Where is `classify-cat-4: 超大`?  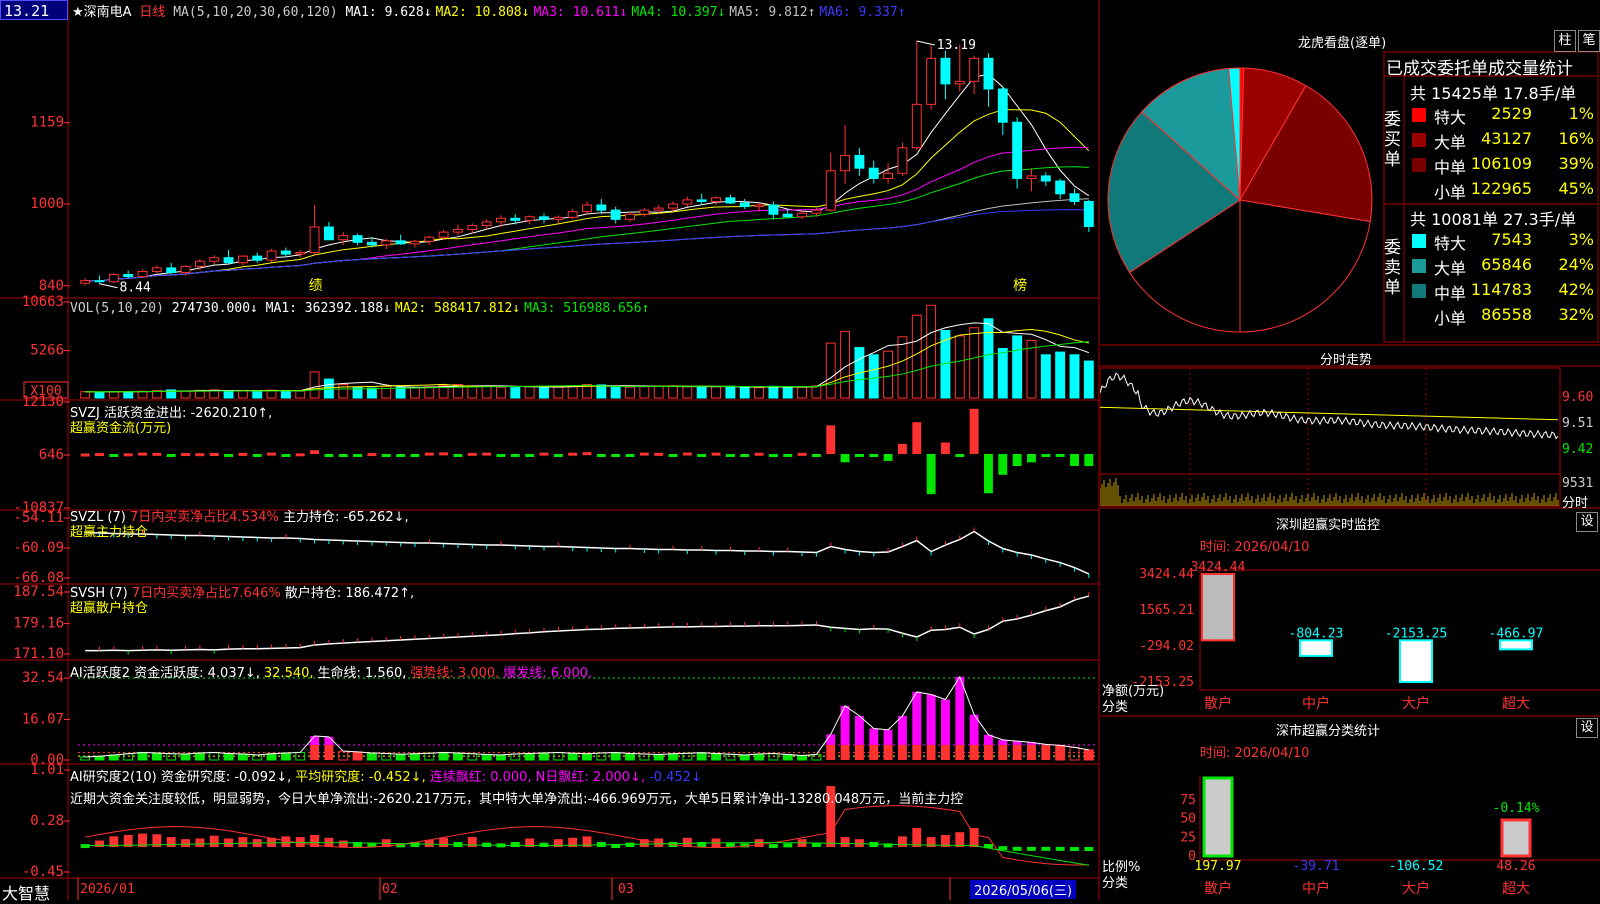 classify-cat-4: 超大 is located at coordinates (1516, 889).